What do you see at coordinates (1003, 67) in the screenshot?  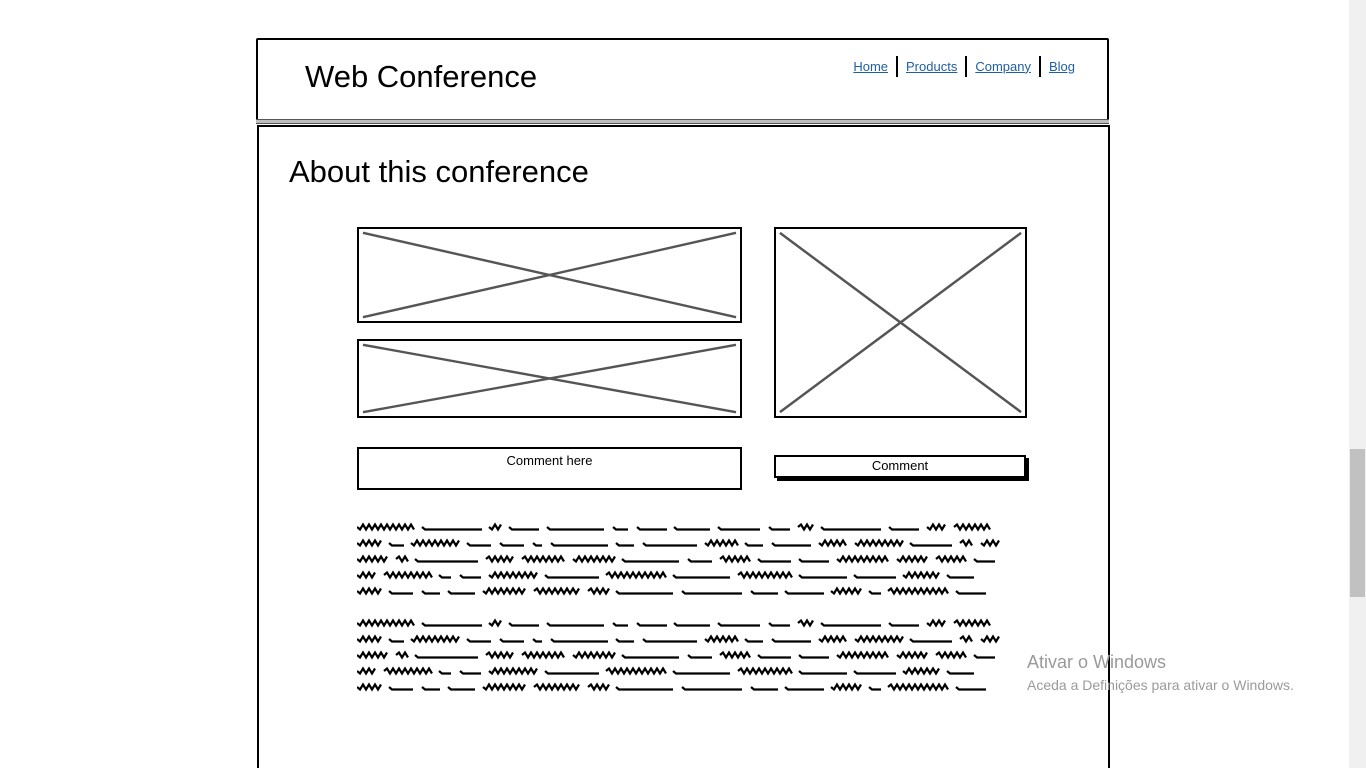 I see `nav-company-link: Company` at bounding box center [1003, 67].